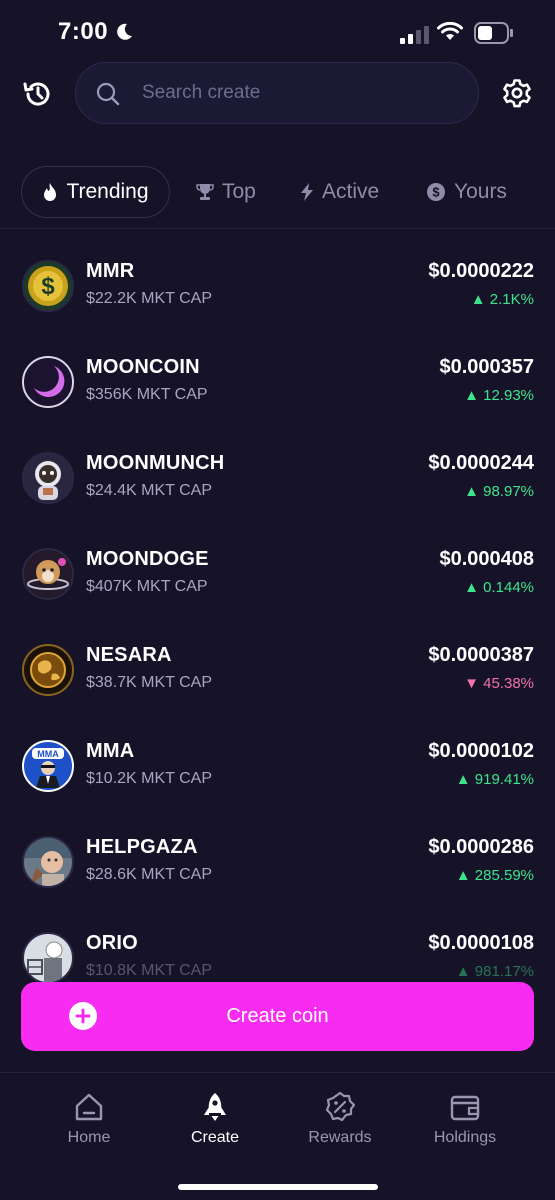 Image resolution: width=555 pixels, height=1200 pixels. Describe the element at coordinates (143, 367) in the screenshot. I see `coin-name: MOONCOIN` at that location.